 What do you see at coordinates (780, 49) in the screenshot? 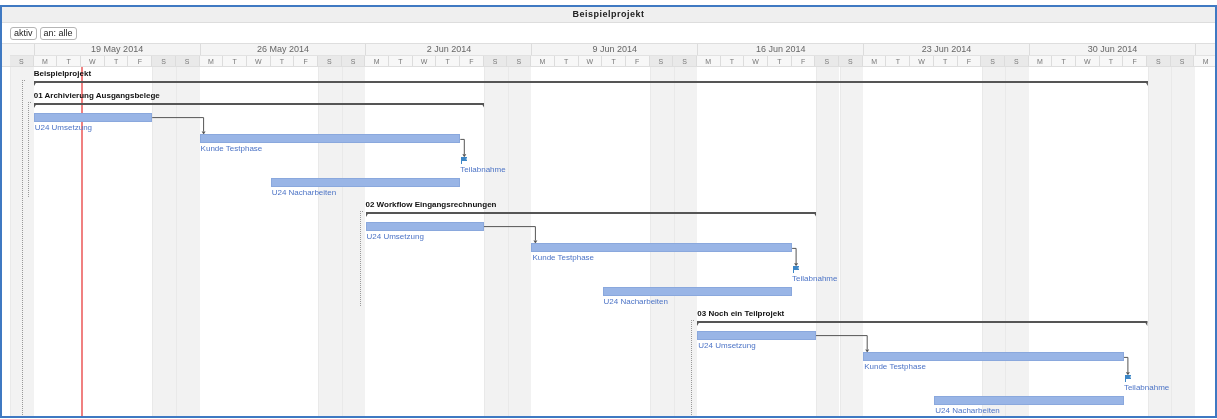
I see `week-label: 16 Jun 2014` at bounding box center [780, 49].